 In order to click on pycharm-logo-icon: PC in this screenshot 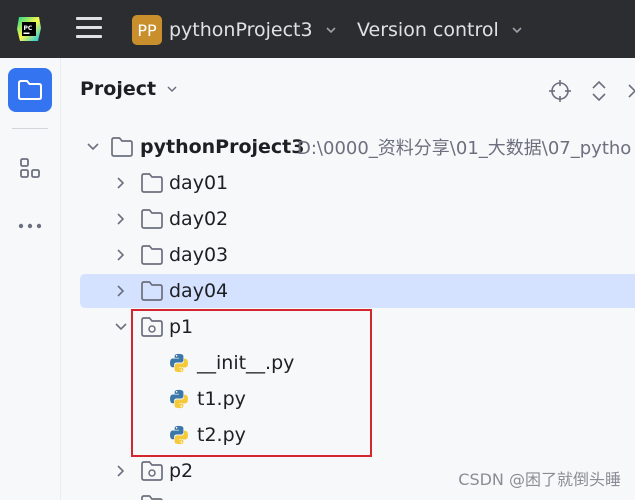, I will do `click(29, 29)`.